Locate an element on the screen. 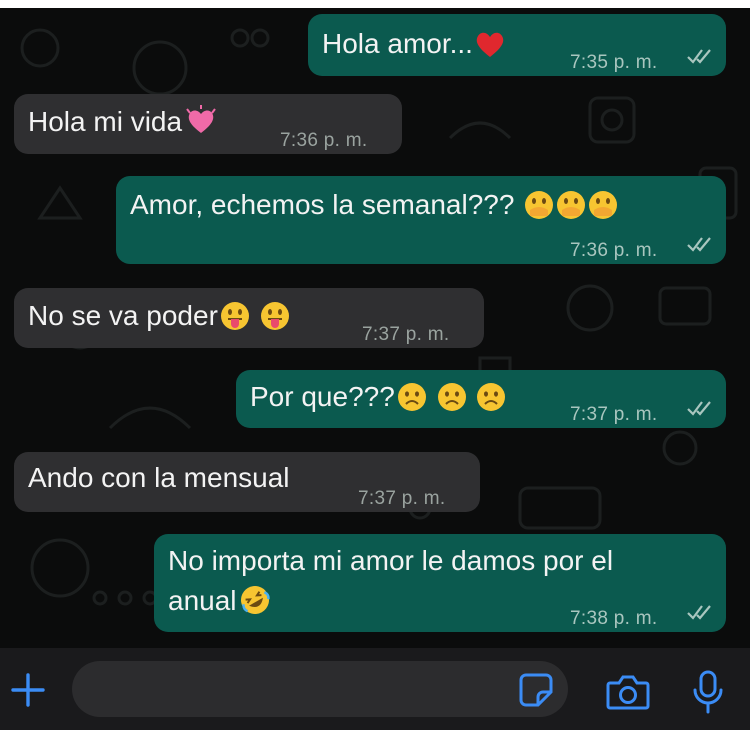 Image resolution: width=750 pixels, height=750 pixels. message-outgoing: Hola amor... 7:35 p. m. is located at coordinates (517, 45).